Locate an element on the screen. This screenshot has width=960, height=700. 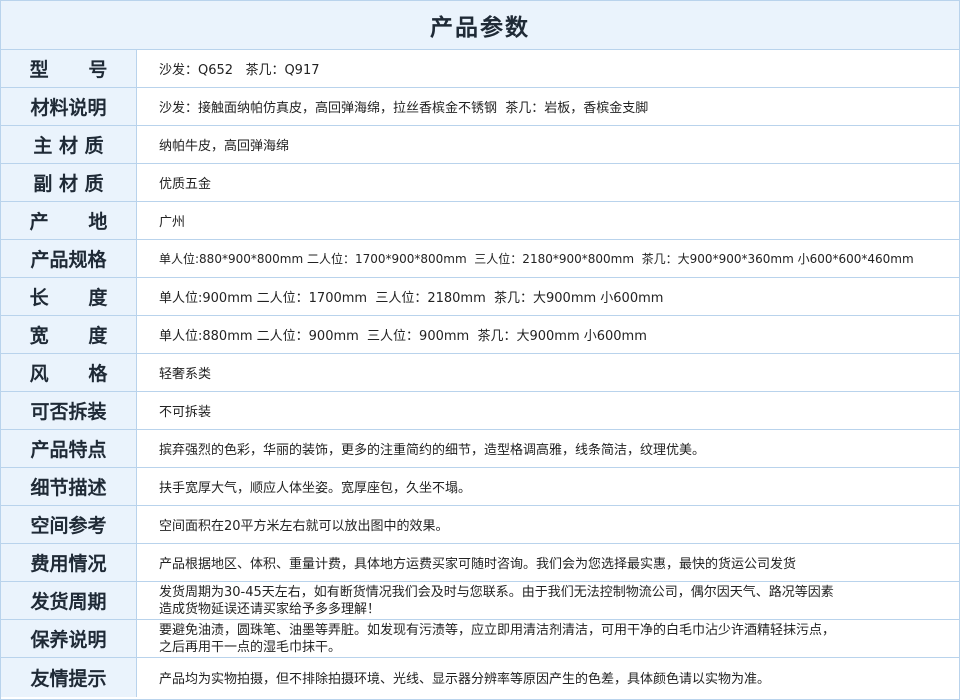
row-label: 友情提示 is located at coordinates (69, 677).